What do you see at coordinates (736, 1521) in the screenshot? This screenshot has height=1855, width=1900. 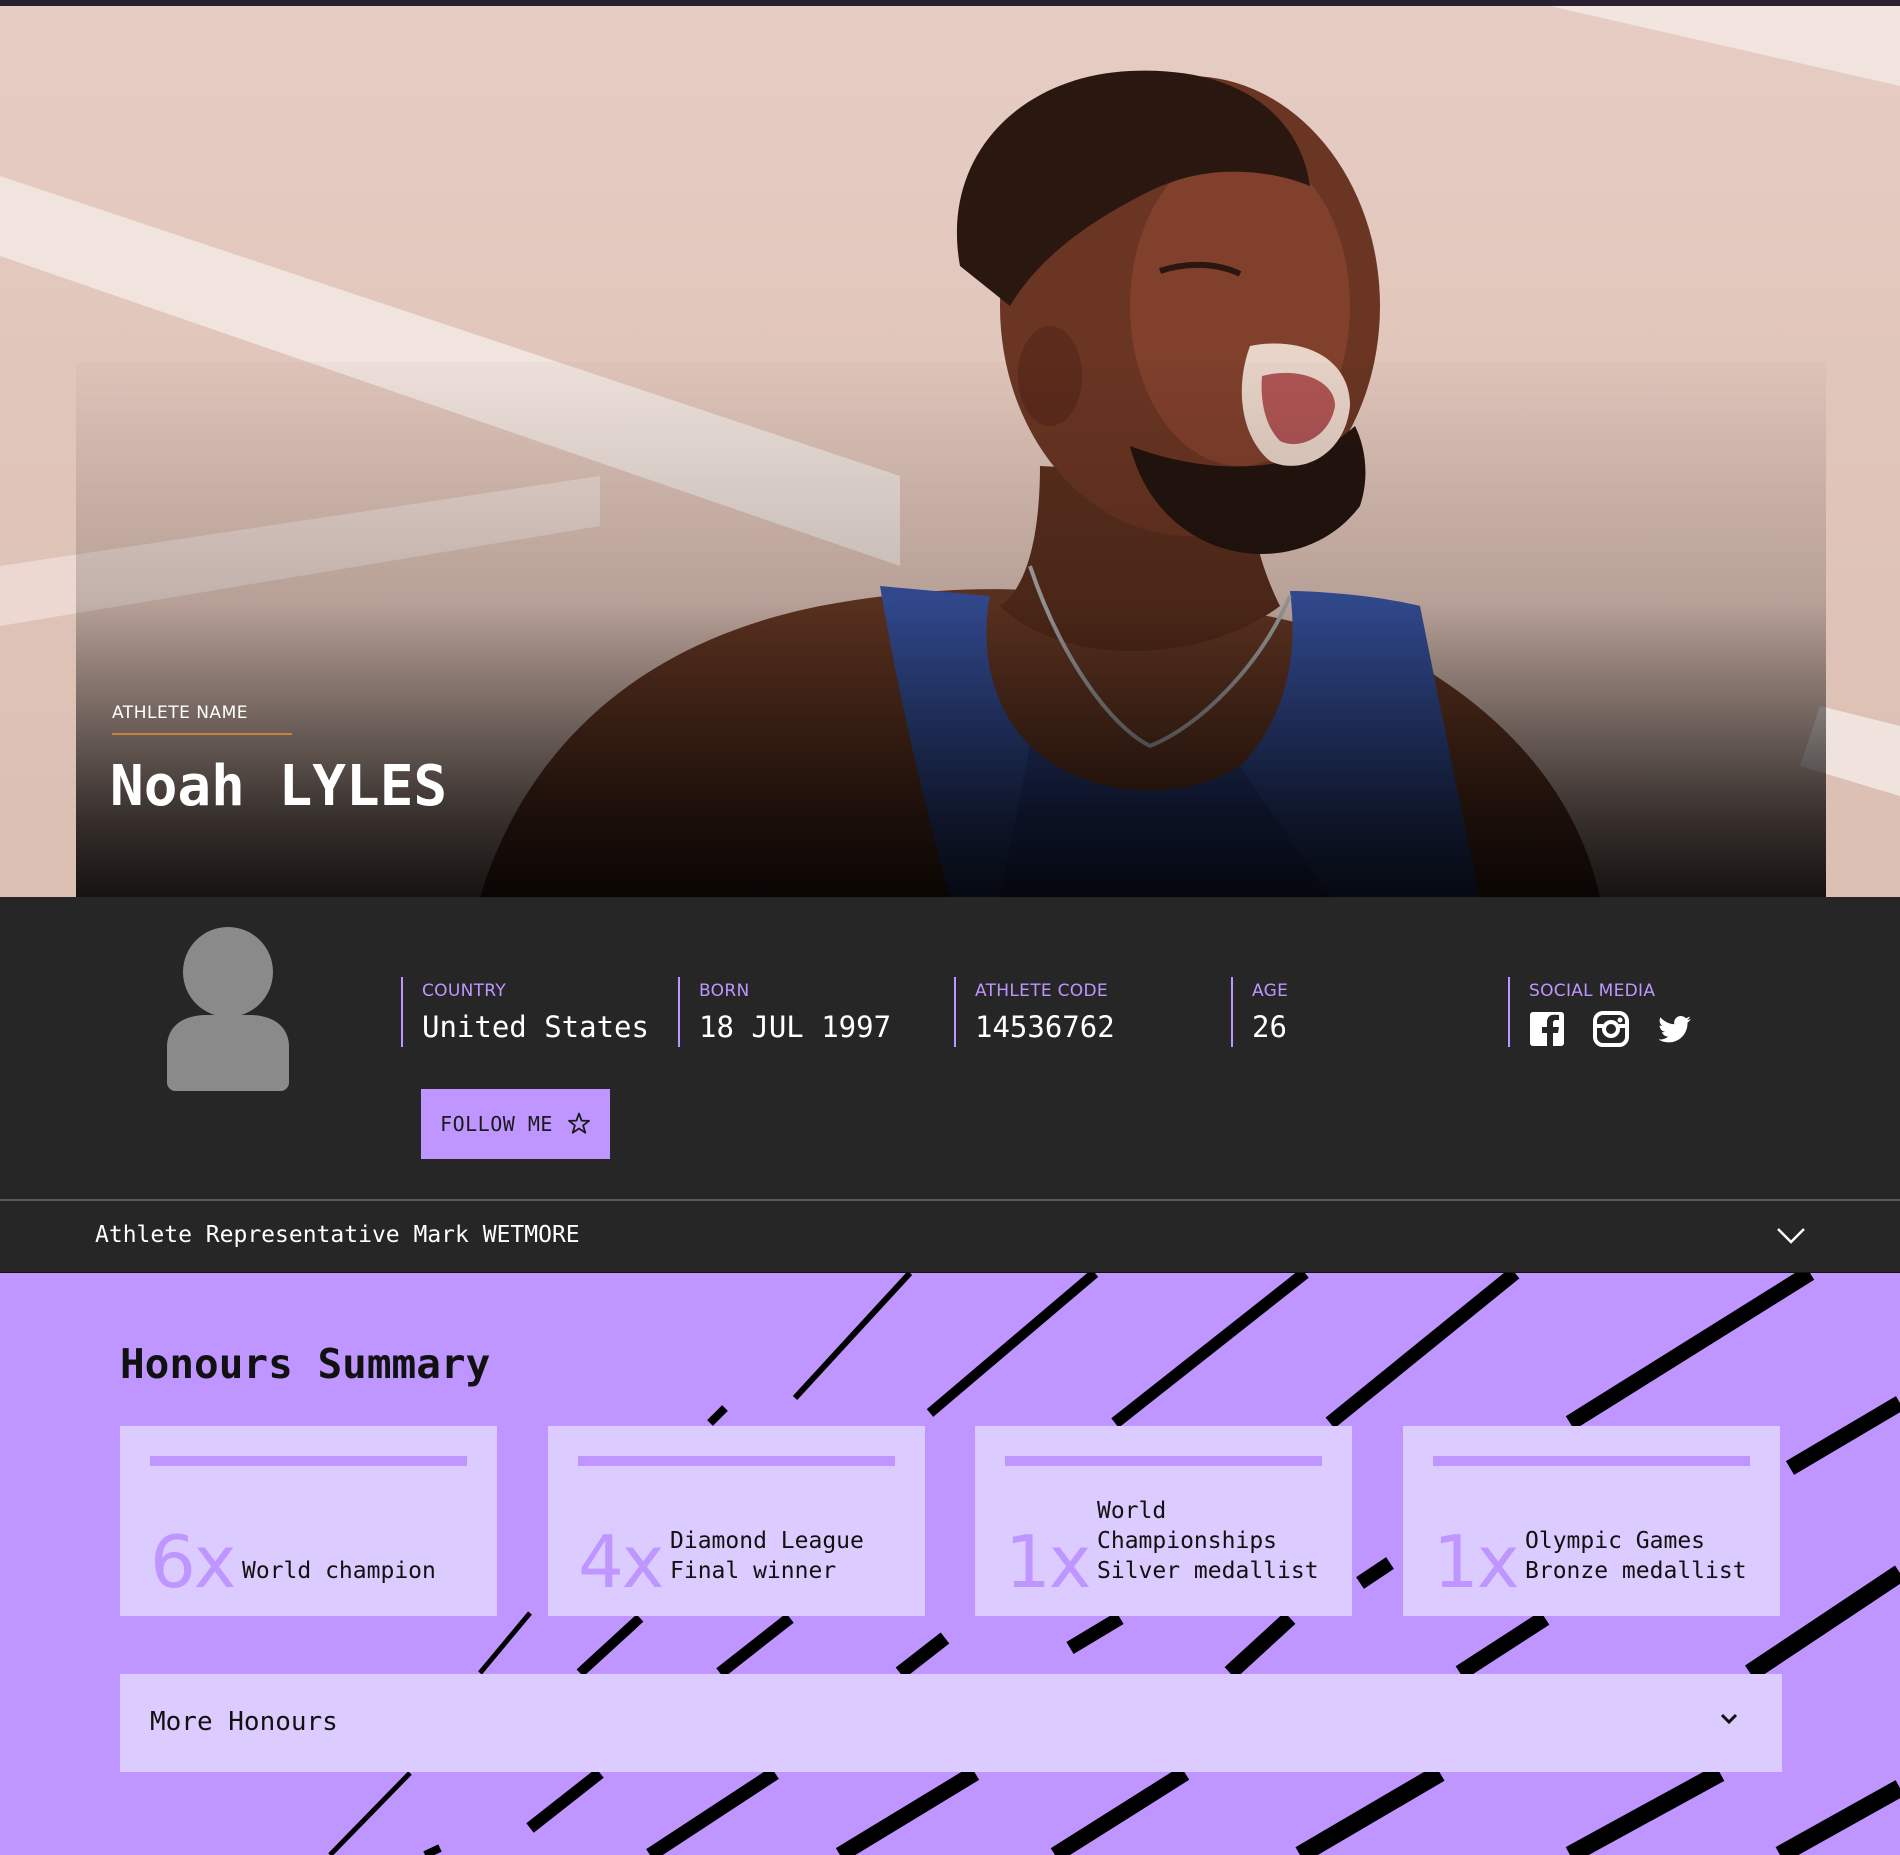 I see `honour-card: 4x Diamond League Final winner` at bounding box center [736, 1521].